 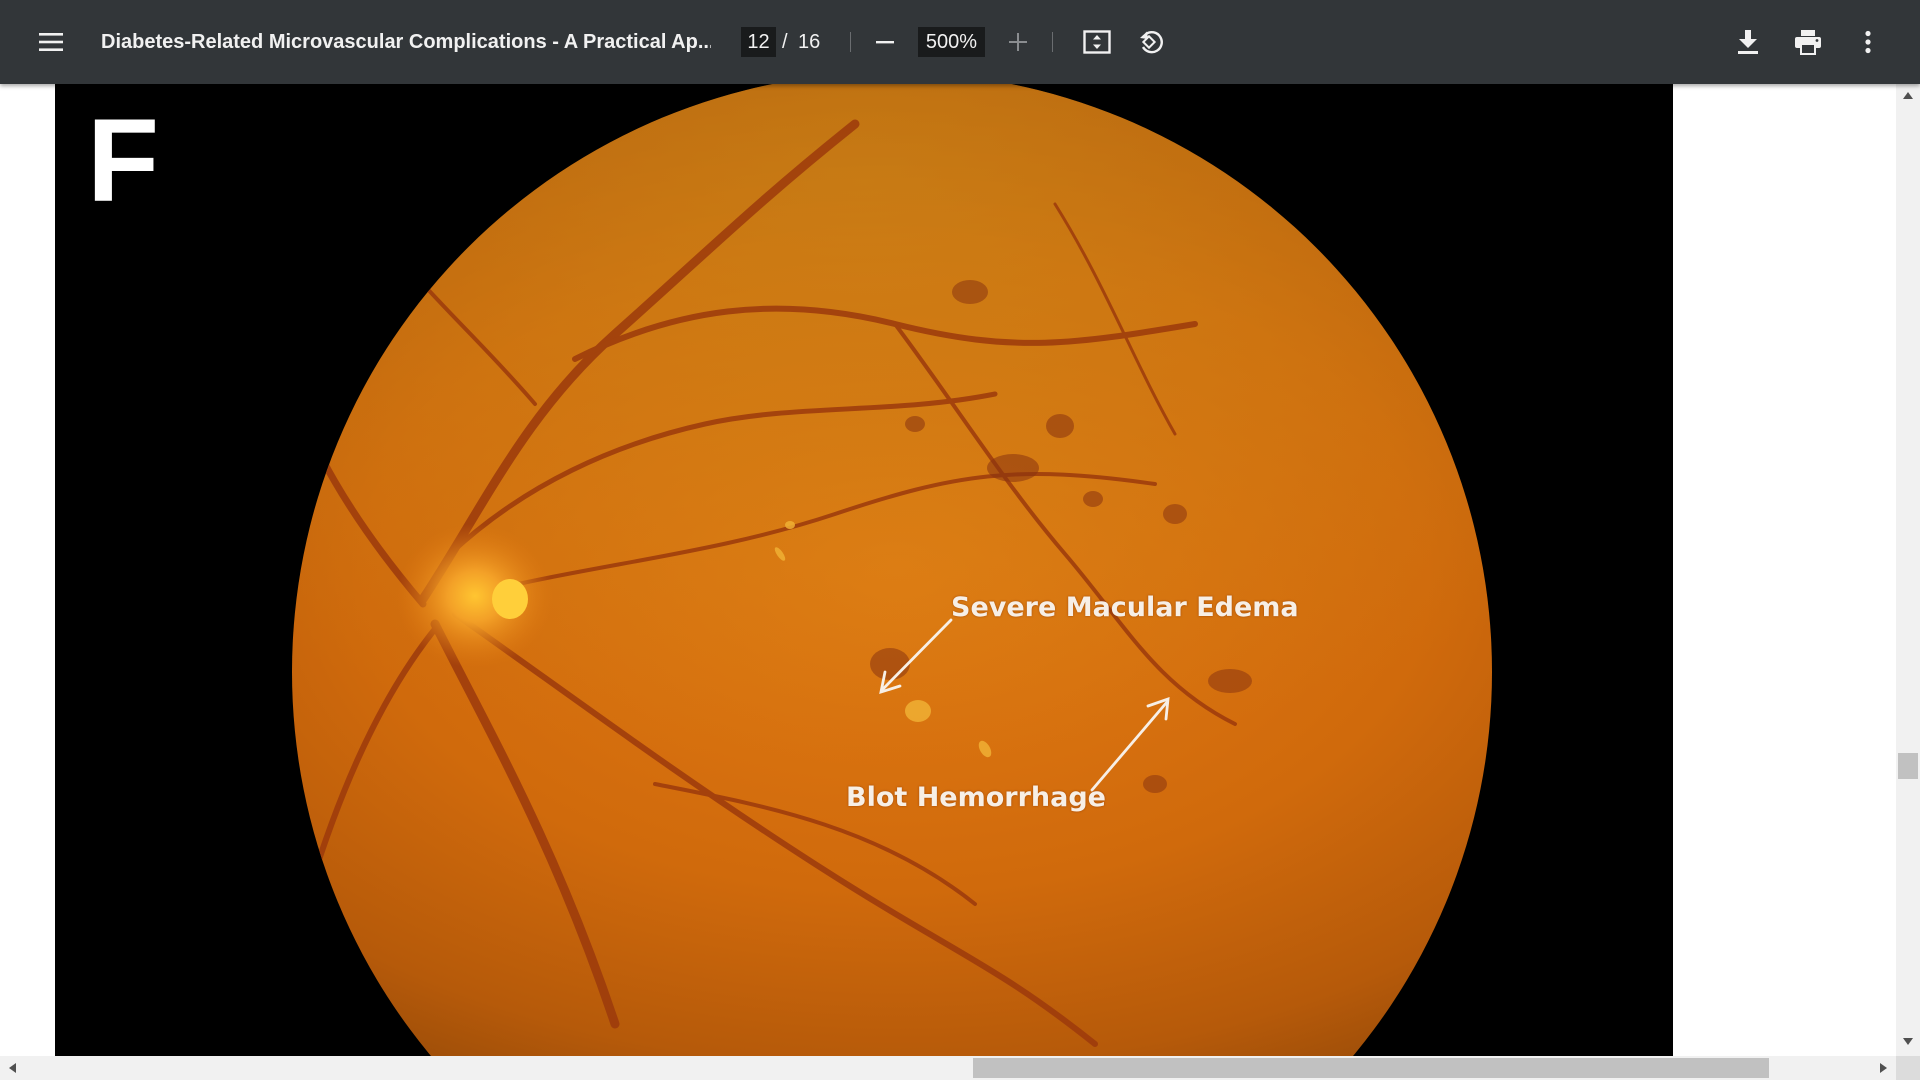 I want to click on more-actions-button, so click(x=1868, y=42).